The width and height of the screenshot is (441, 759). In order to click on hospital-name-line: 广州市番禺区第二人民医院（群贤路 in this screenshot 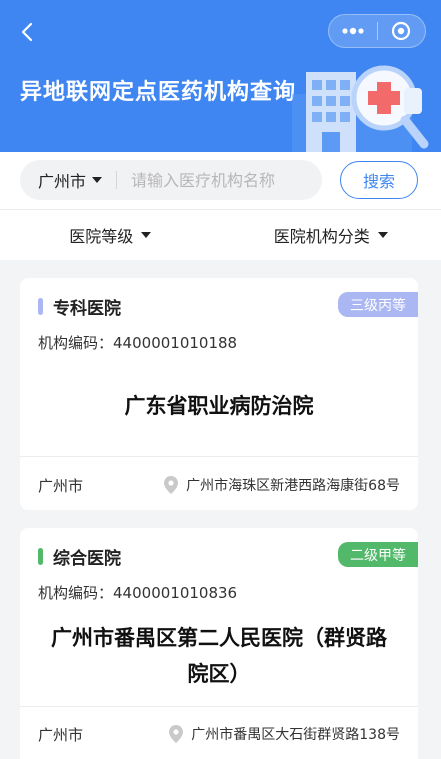, I will do `click(219, 638)`.